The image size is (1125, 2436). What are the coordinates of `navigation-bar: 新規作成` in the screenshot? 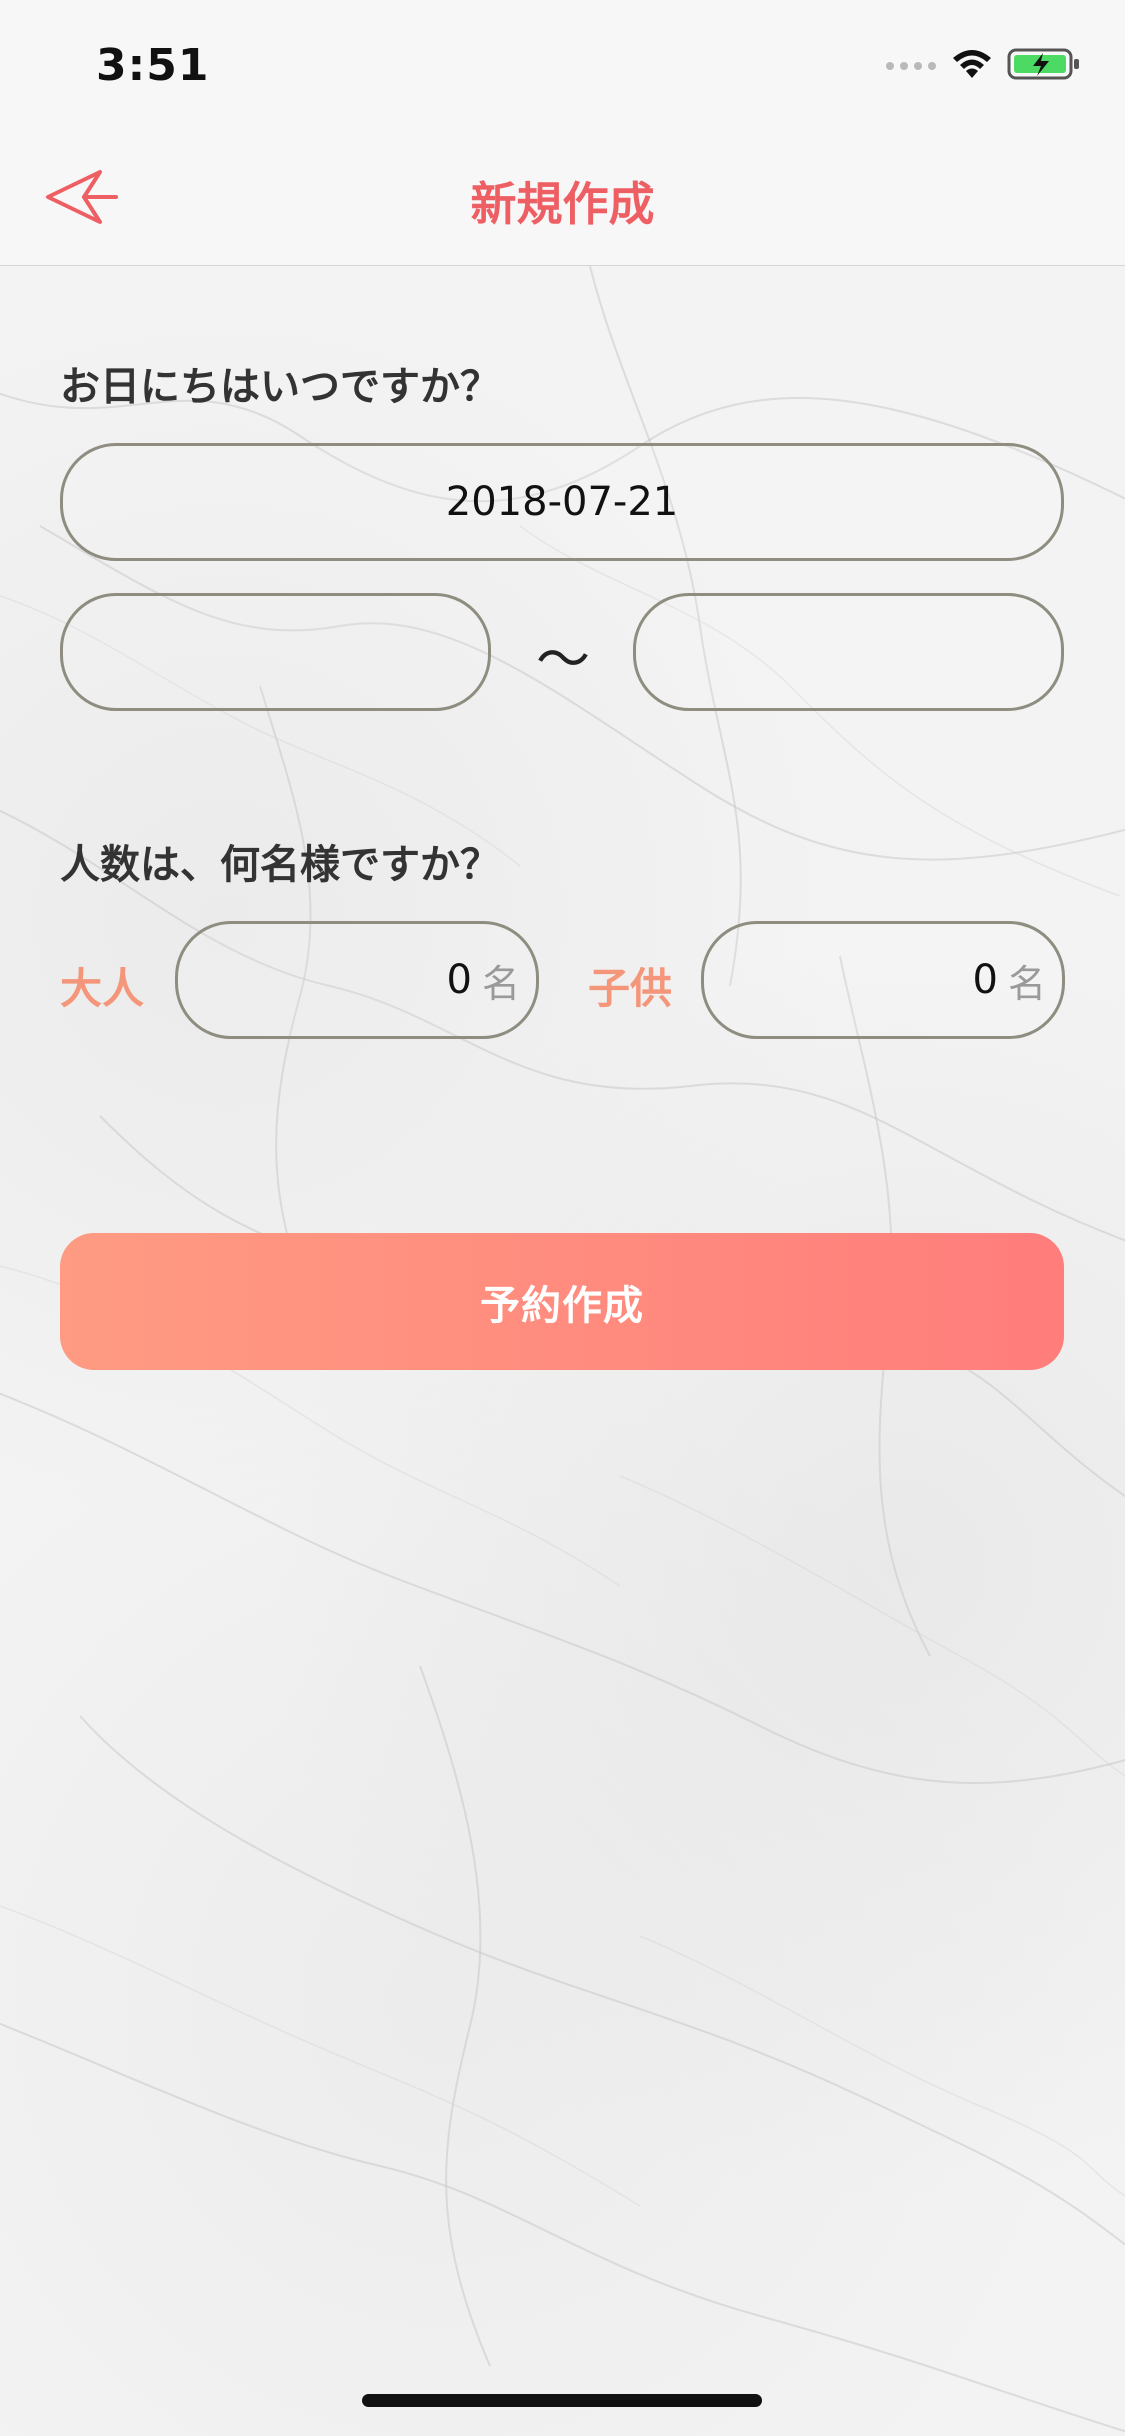 It's located at (562, 199).